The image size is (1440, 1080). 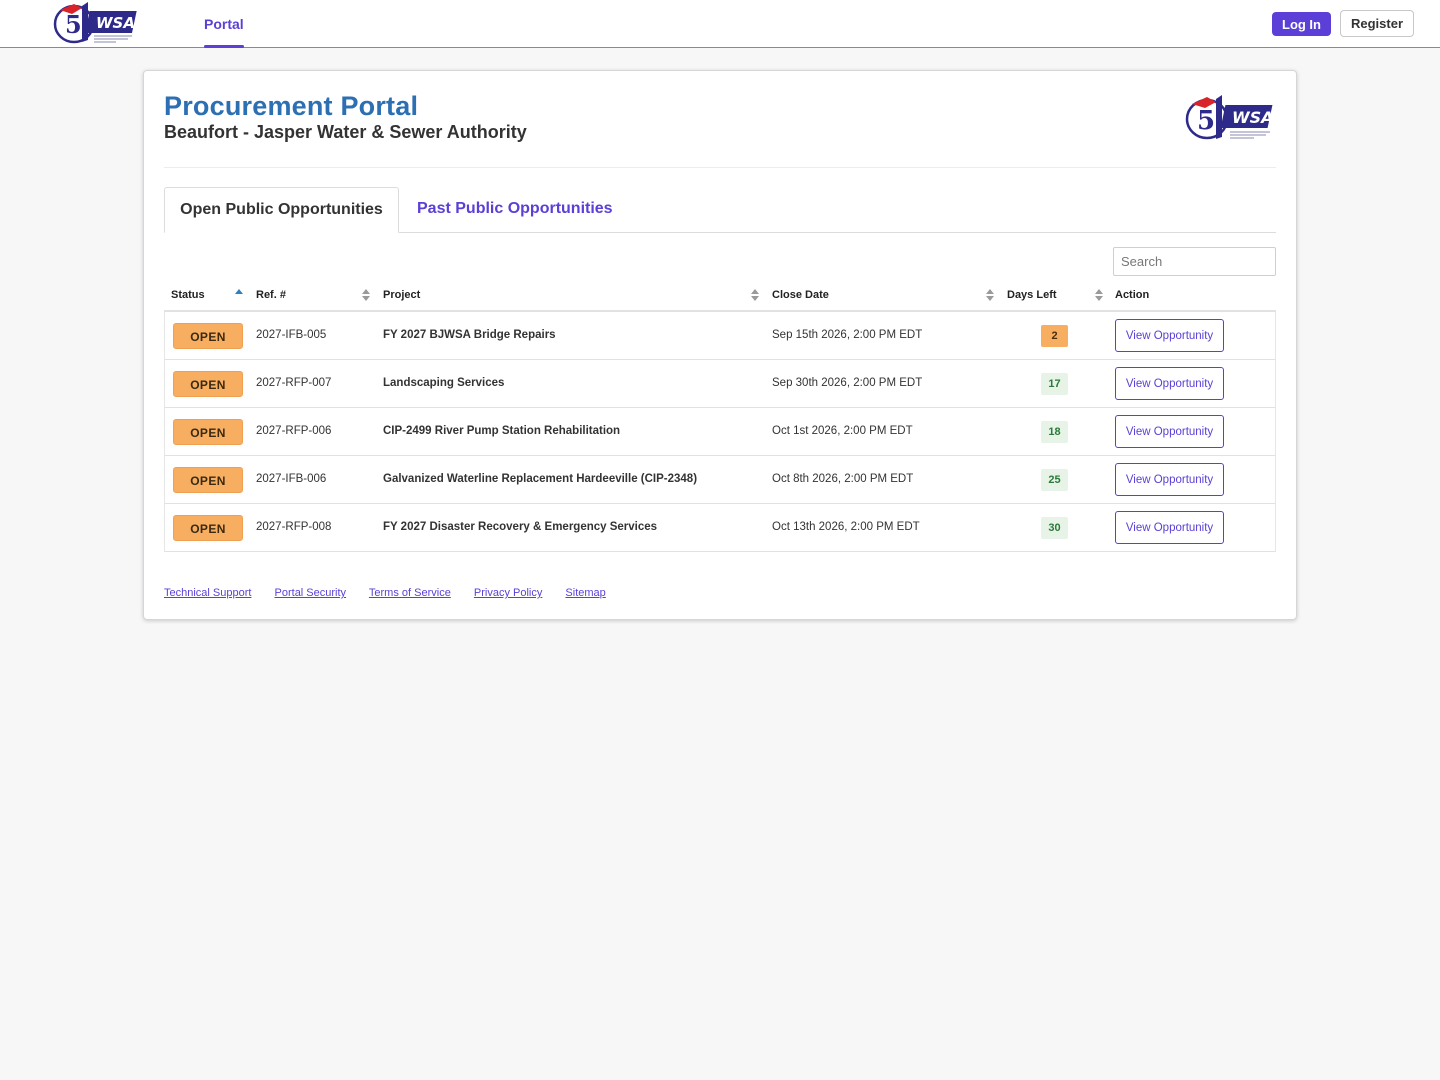 I want to click on ref-number: 2027-RFP-008, so click(x=294, y=527).